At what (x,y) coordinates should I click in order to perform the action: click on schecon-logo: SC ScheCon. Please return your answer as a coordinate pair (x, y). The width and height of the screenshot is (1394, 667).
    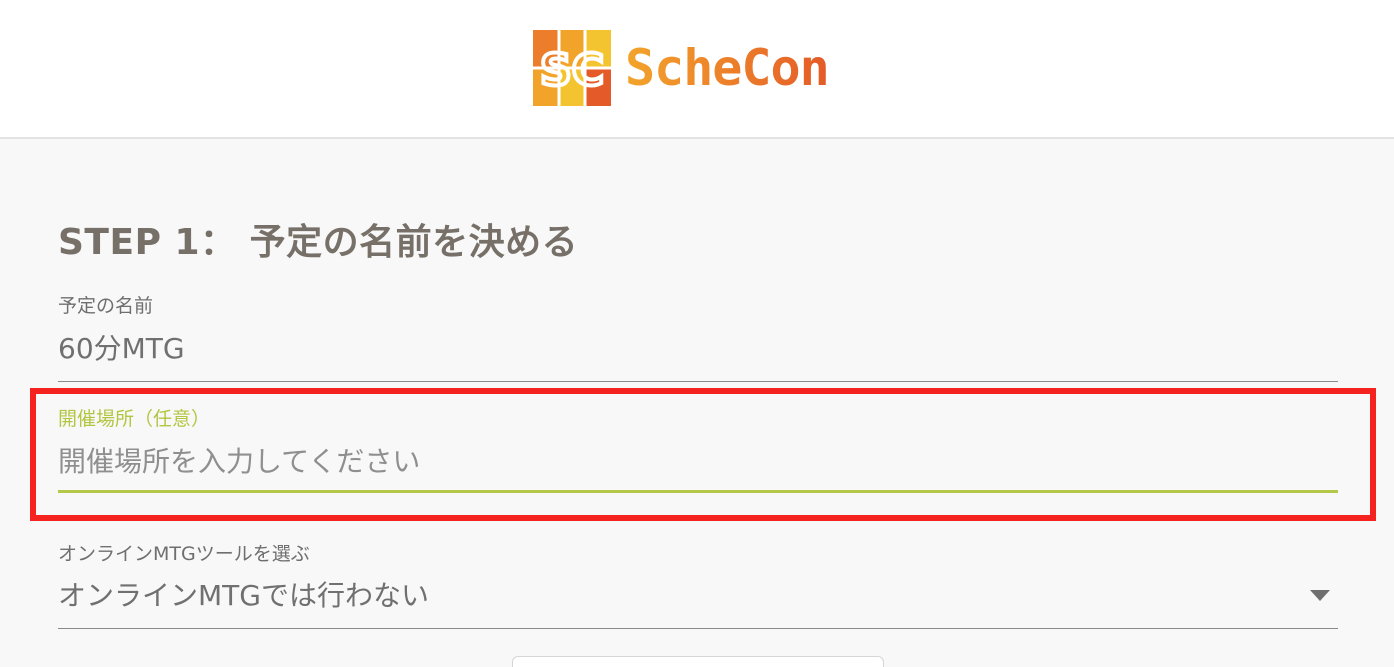
    Looking at the image, I should click on (681, 68).